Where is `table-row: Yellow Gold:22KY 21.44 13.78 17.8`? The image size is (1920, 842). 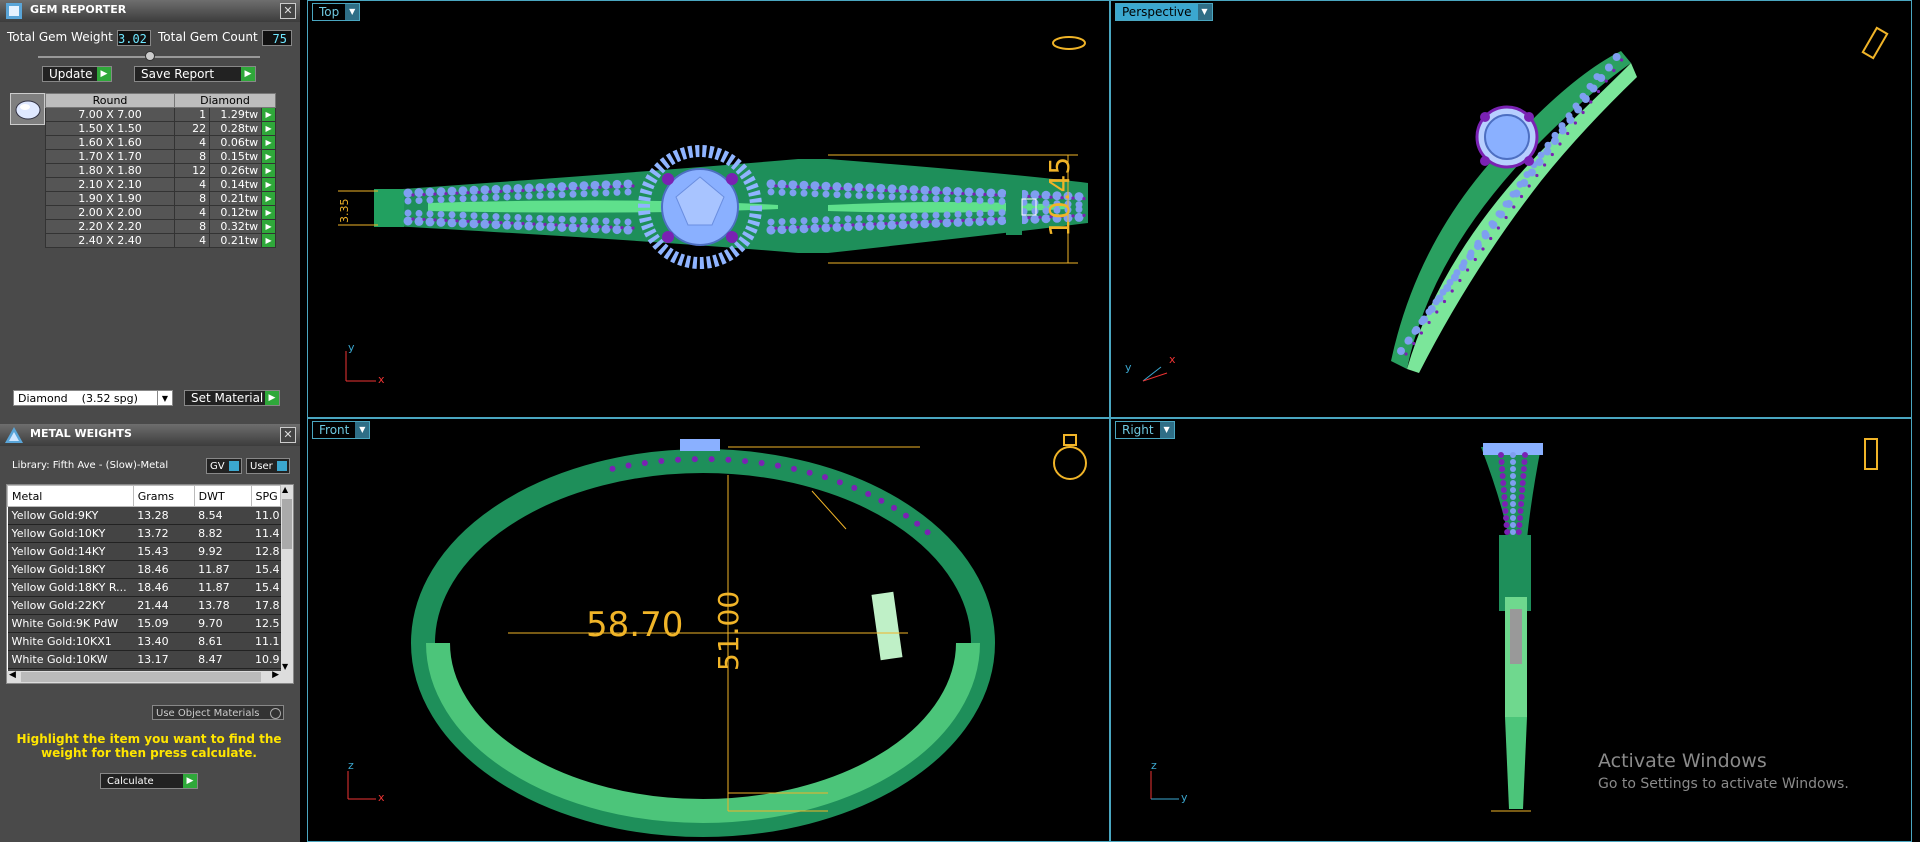 table-row: Yellow Gold:22KY 21.44 13.78 17.8 is located at coordinates (144, 605).